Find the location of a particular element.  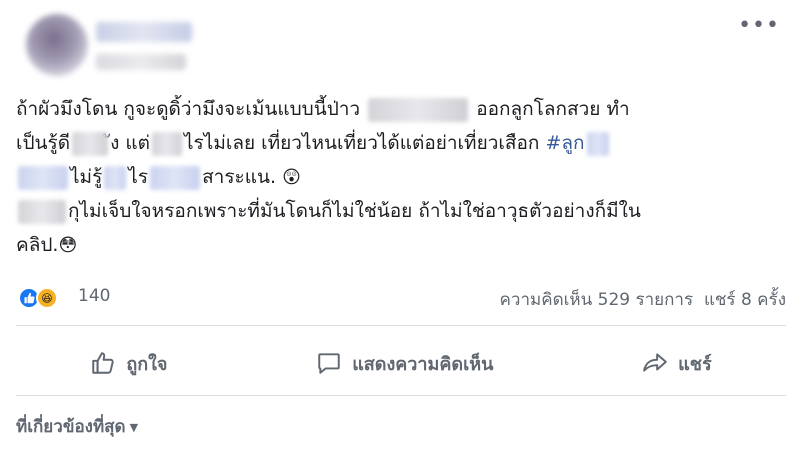

reaction-count: 140 is located at coordinates (94, 296).